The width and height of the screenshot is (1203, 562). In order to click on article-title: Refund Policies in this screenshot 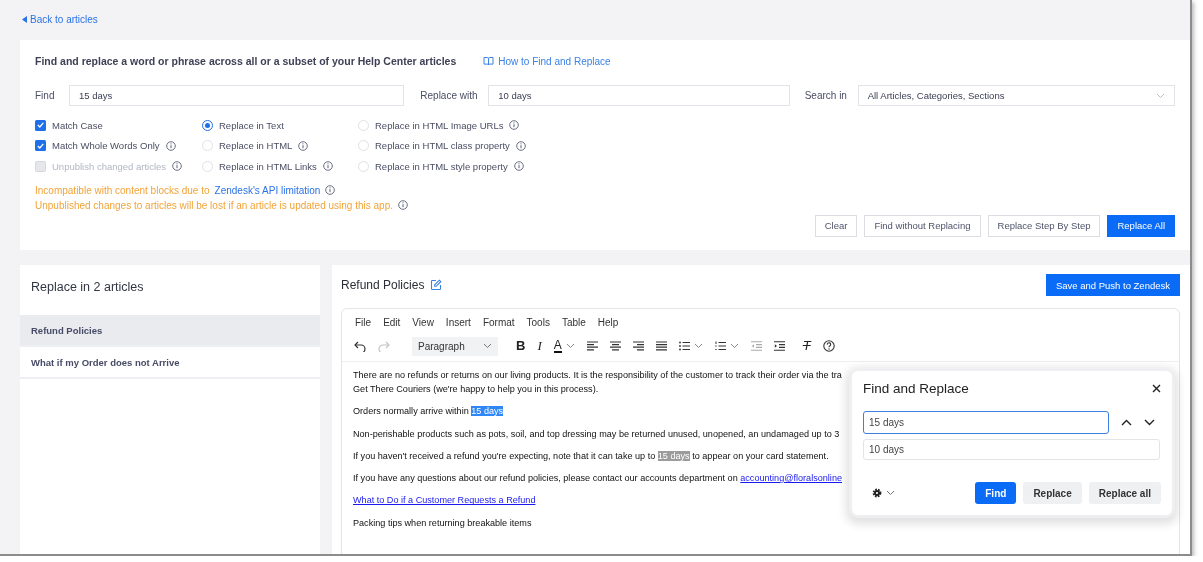, I will do `click(383, 285)`.